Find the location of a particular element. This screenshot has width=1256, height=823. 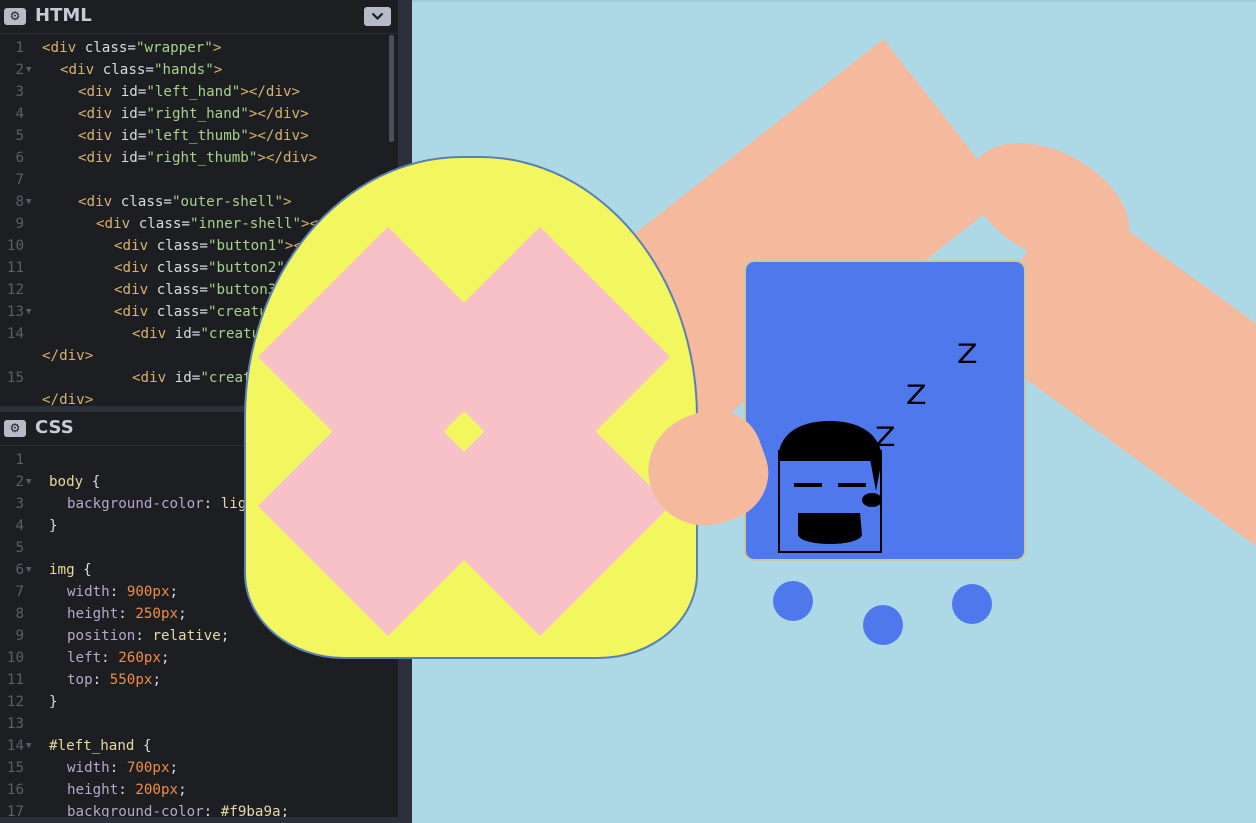

code-line: 6 <div id="right_thumb"></div> is located at coordinates (194, 158).